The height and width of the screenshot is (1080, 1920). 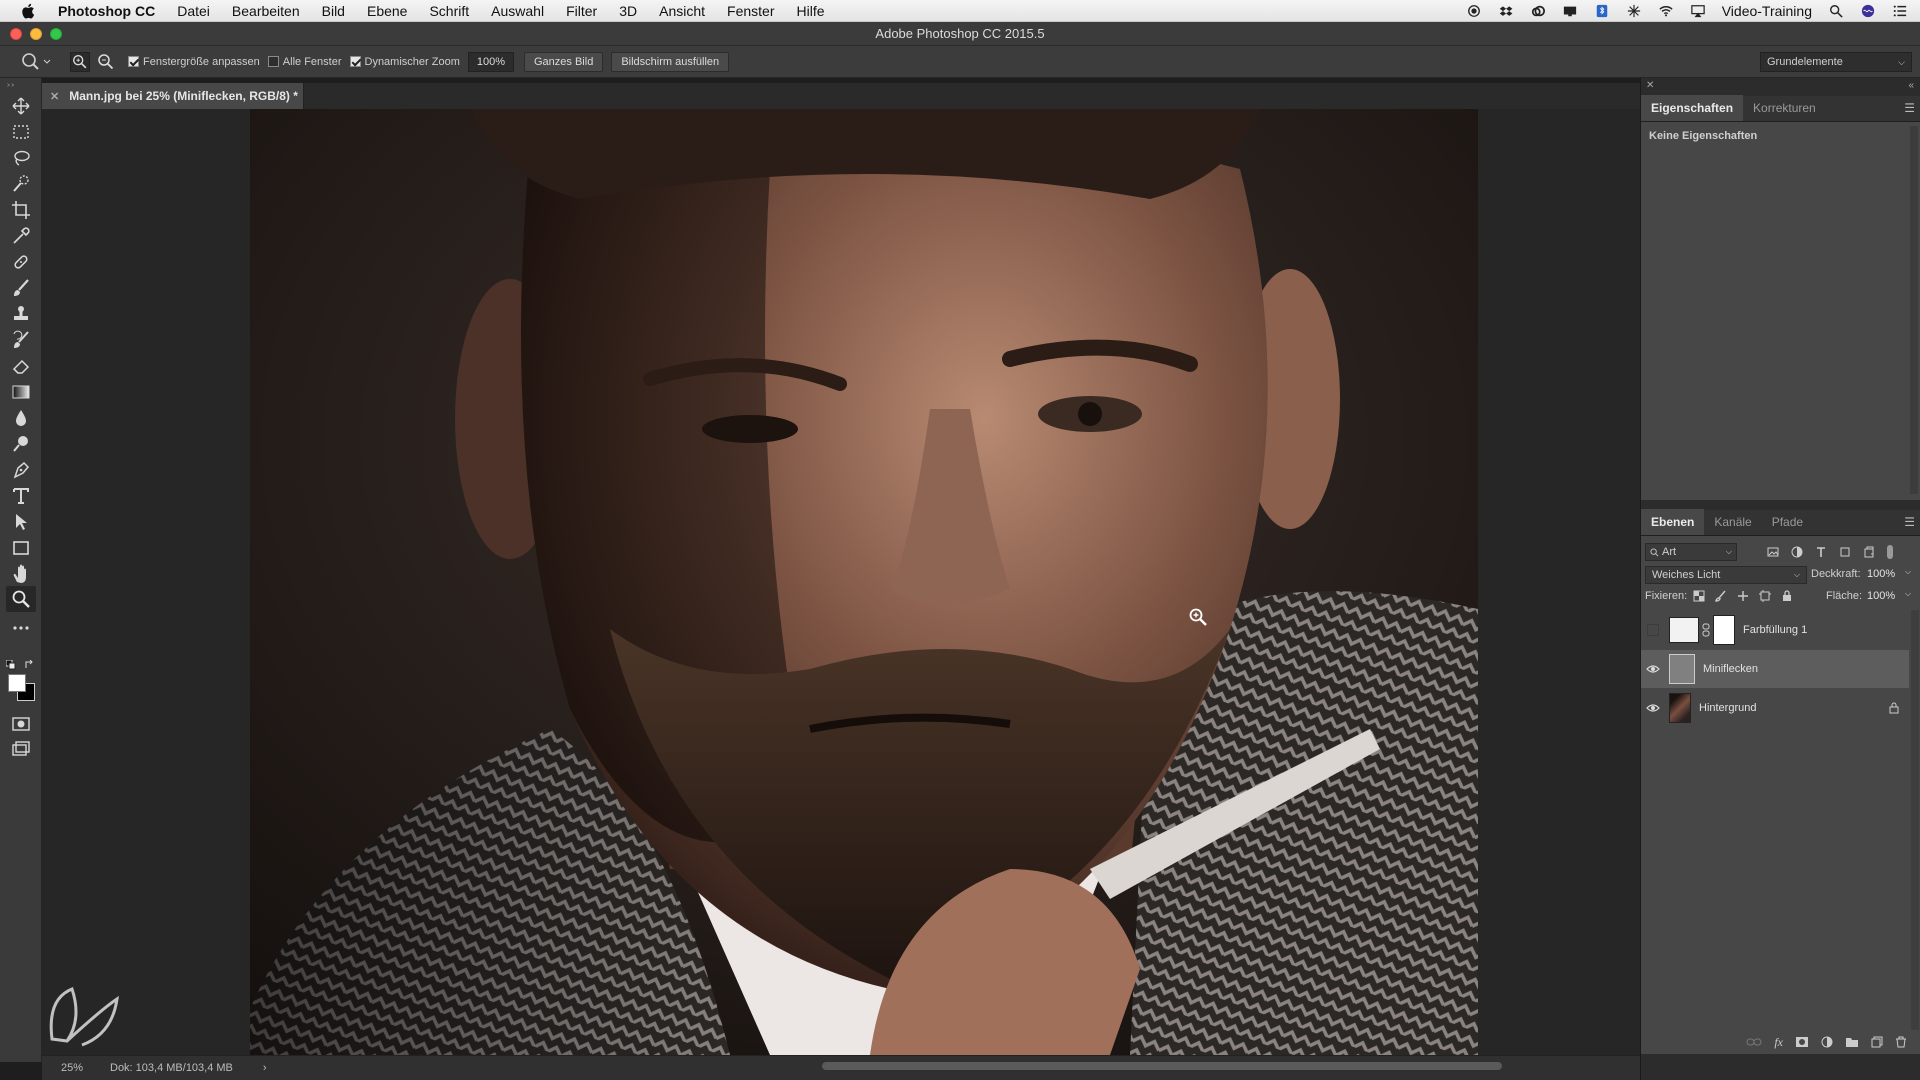 I want to click on close-document-icon: ✕, so click(x=54, y=96).